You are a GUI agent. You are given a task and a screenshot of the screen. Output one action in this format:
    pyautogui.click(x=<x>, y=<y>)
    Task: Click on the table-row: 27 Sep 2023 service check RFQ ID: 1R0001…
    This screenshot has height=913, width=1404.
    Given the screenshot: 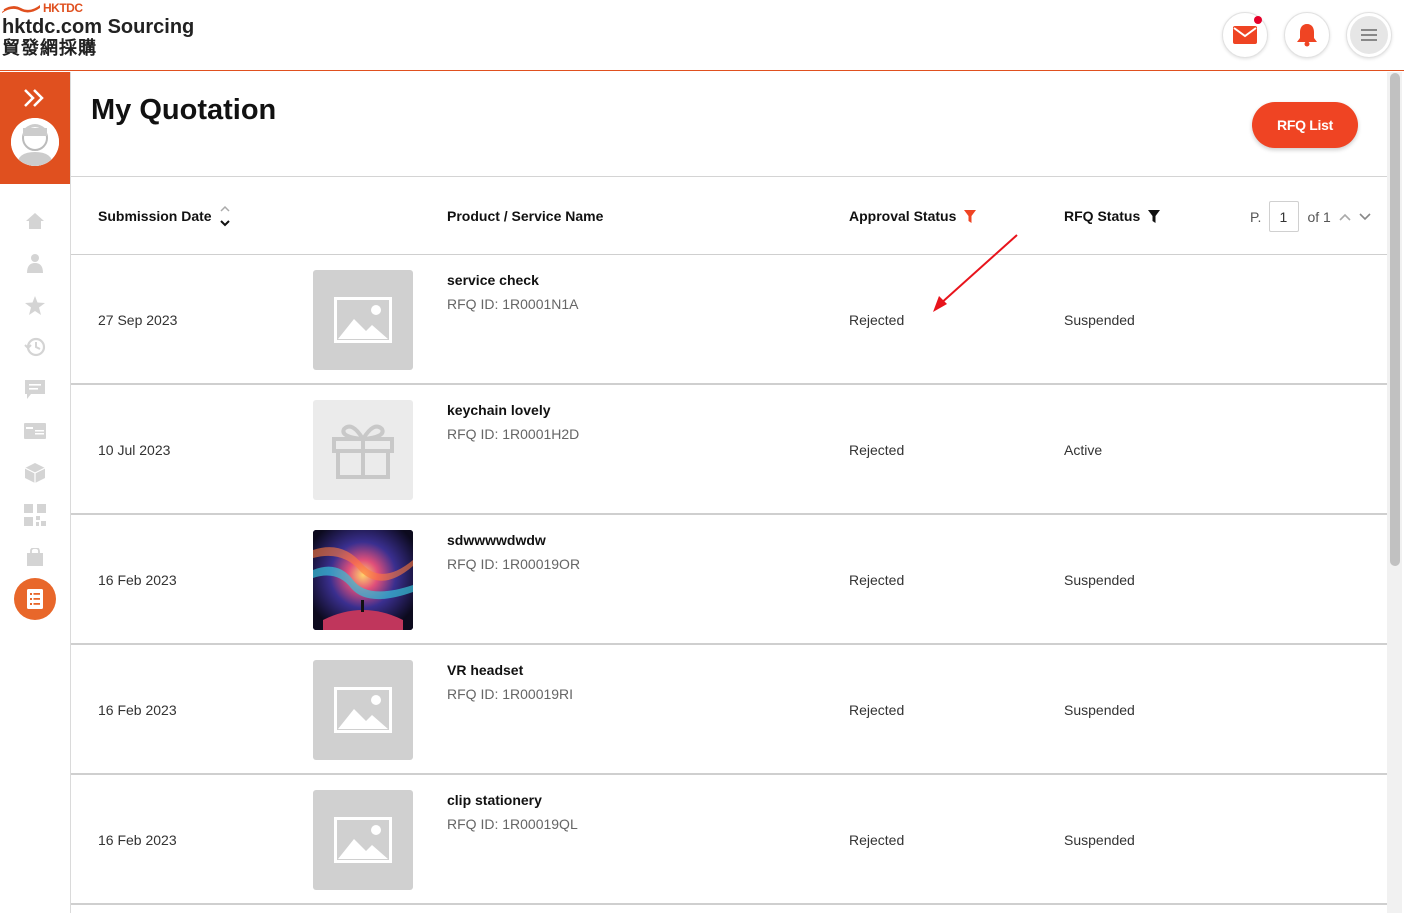 What is the action you would take?
    pyautogui.click(x=729, y=320)
    